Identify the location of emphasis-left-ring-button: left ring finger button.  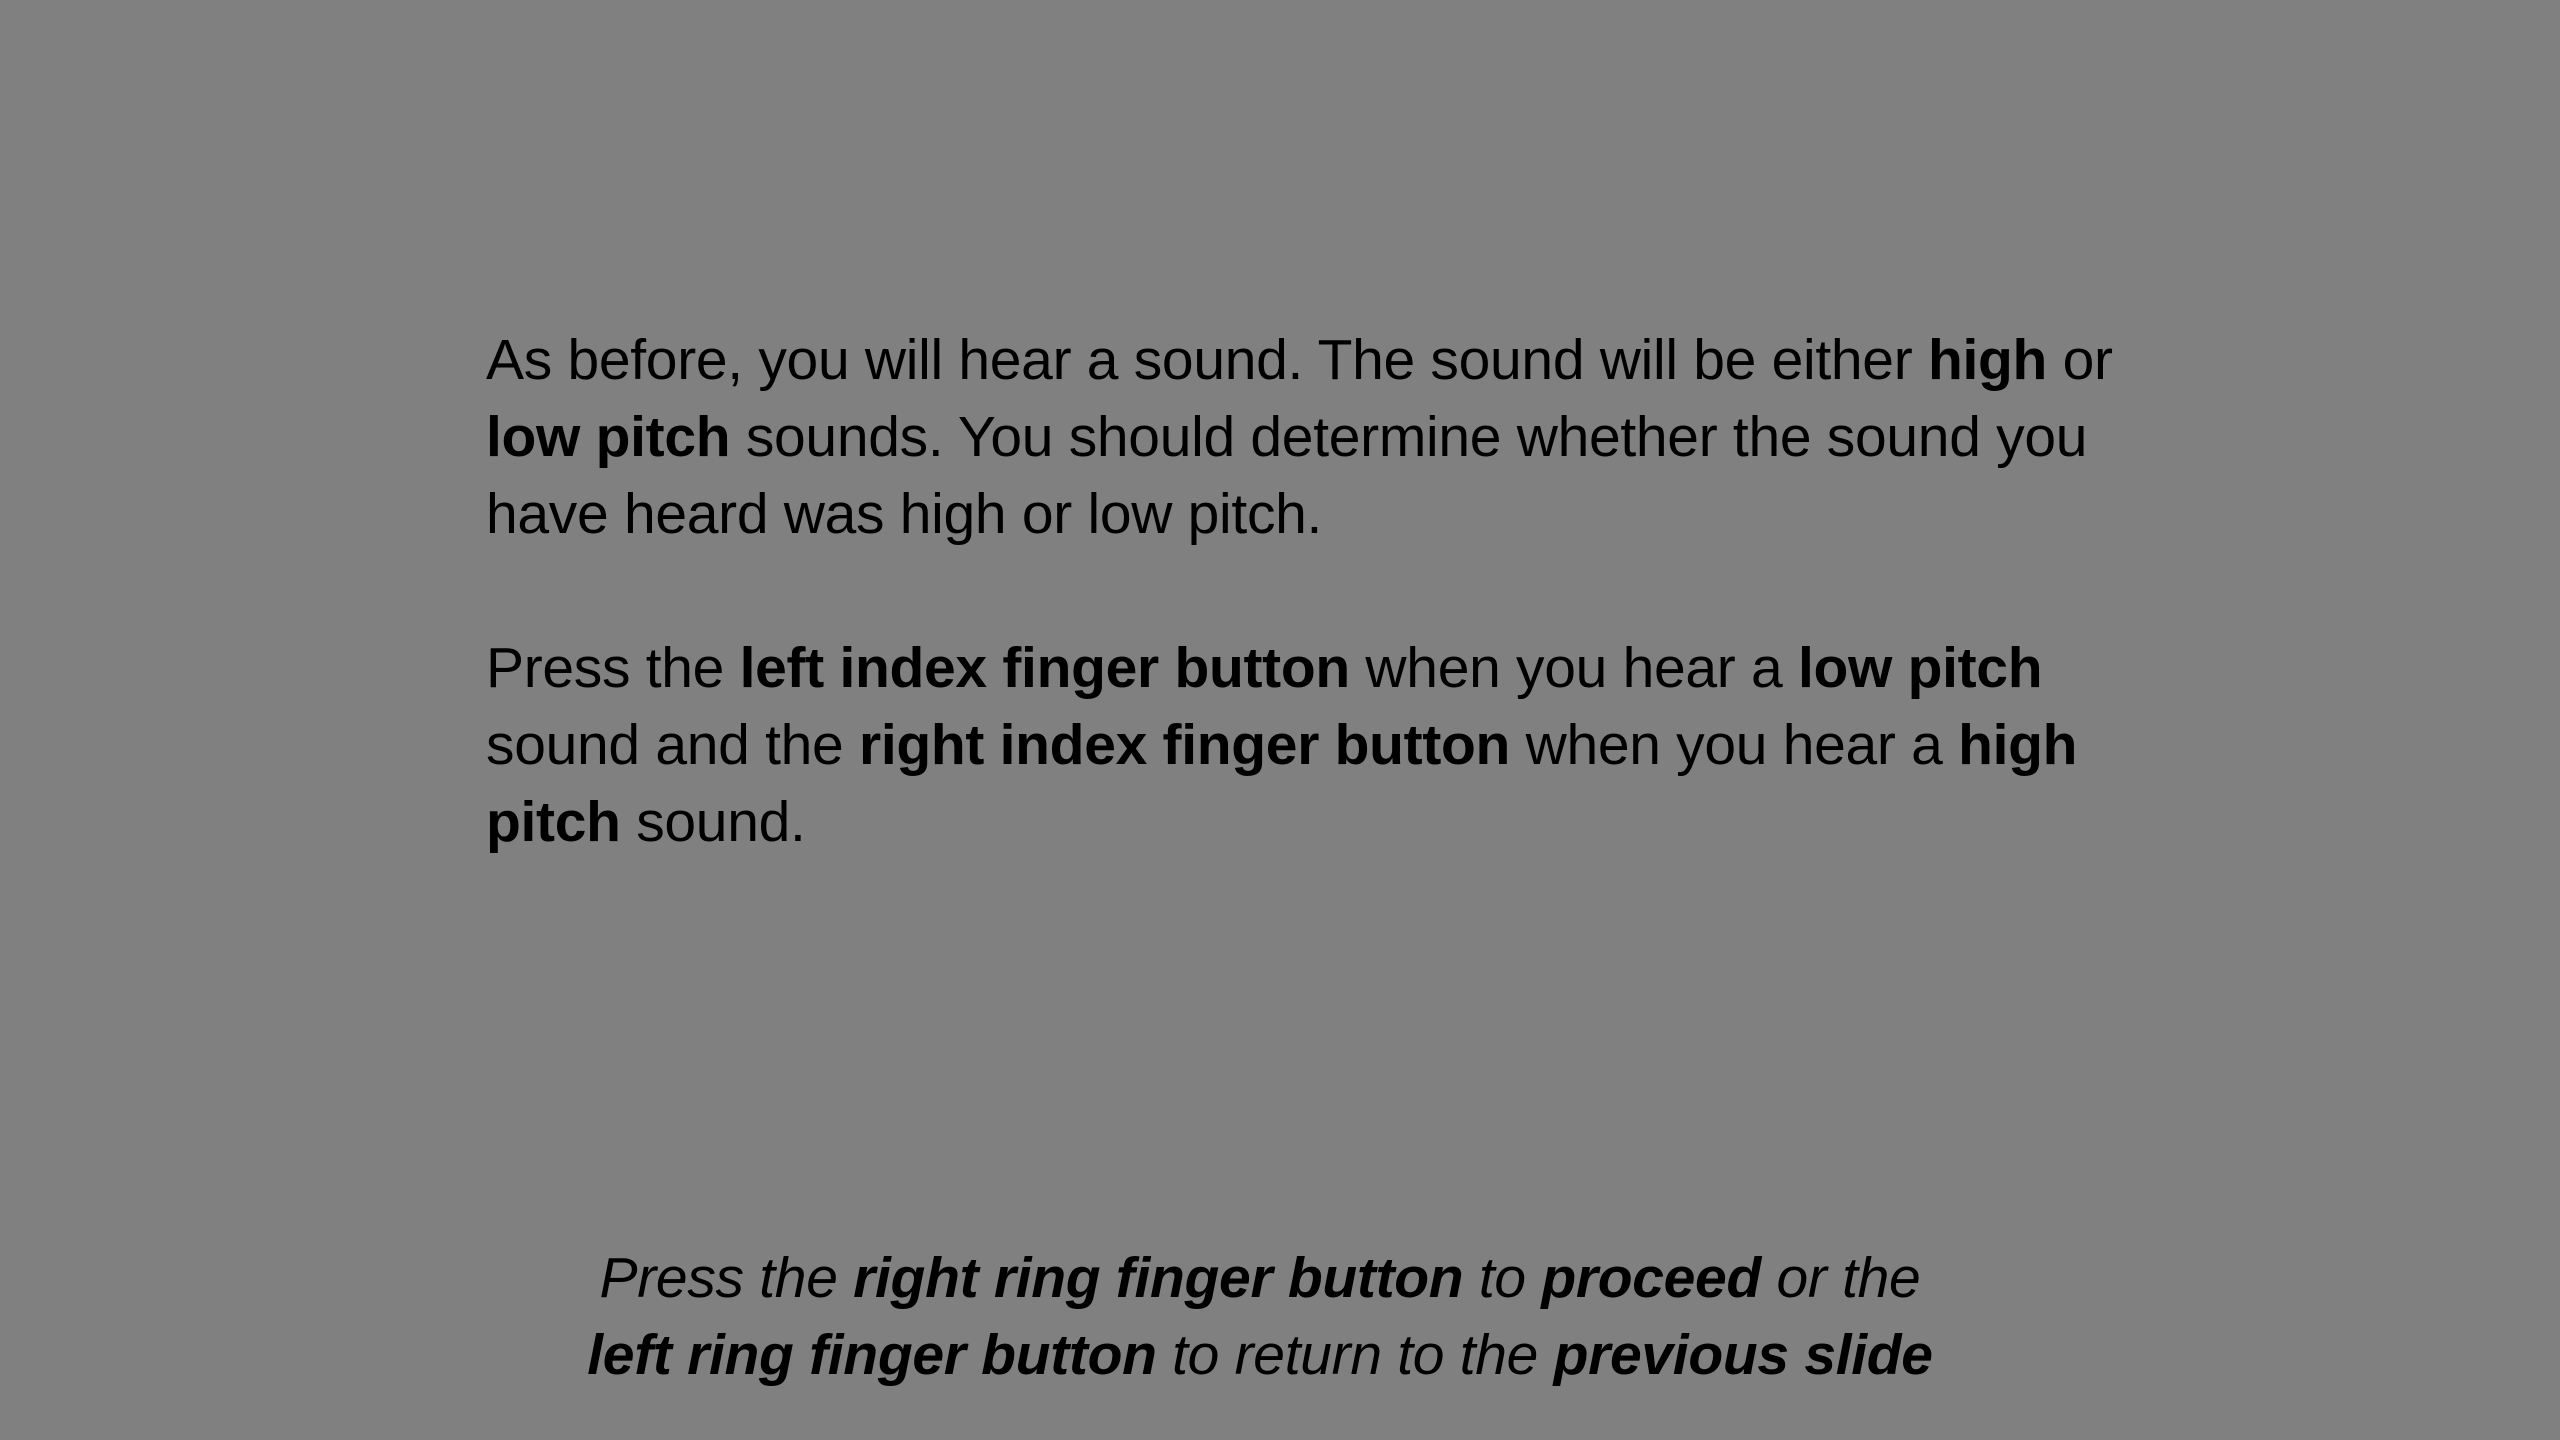
(872, 1355).